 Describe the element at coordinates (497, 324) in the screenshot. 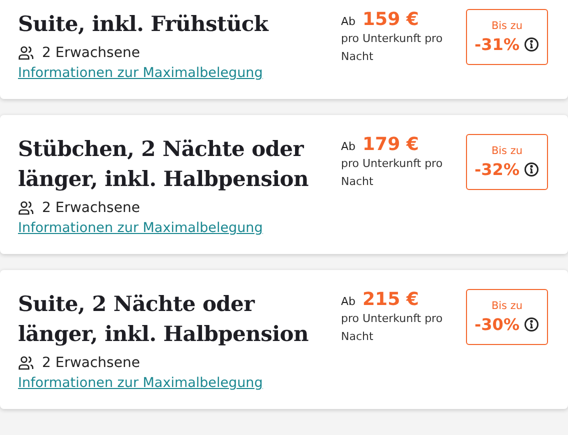

I see `discount-value: -30%` at that location.